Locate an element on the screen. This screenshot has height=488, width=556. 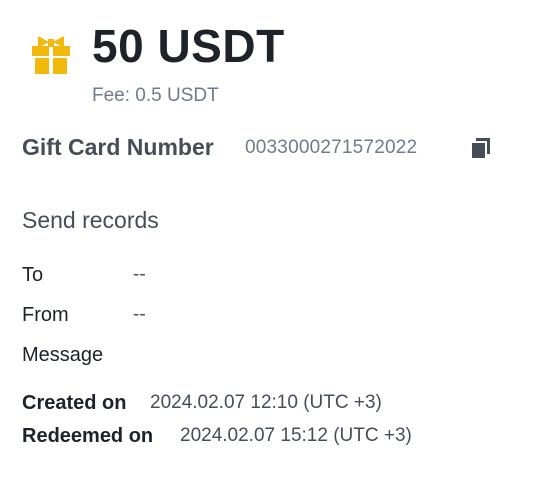
created-on-value: 2024.02.07 12:10 (UTC +3) is located at coordinates (266, 402).